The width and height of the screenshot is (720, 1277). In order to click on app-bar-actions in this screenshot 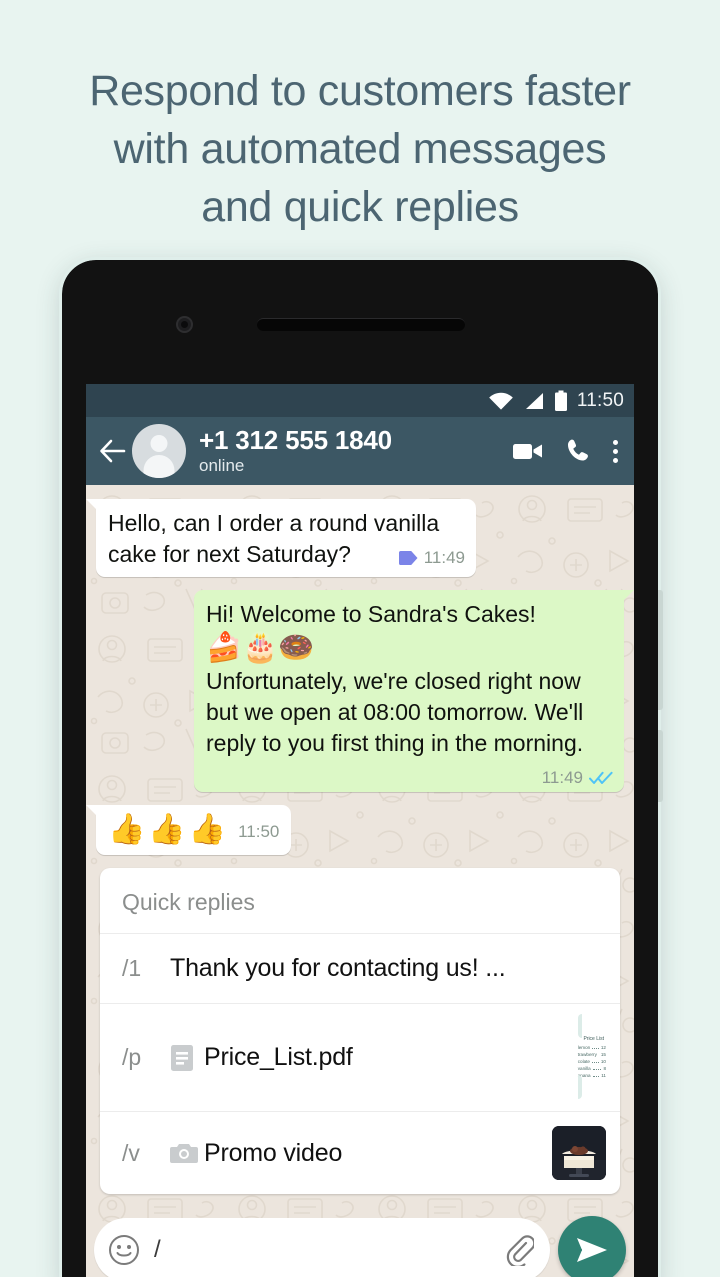, I will do `click(567, 451)`.